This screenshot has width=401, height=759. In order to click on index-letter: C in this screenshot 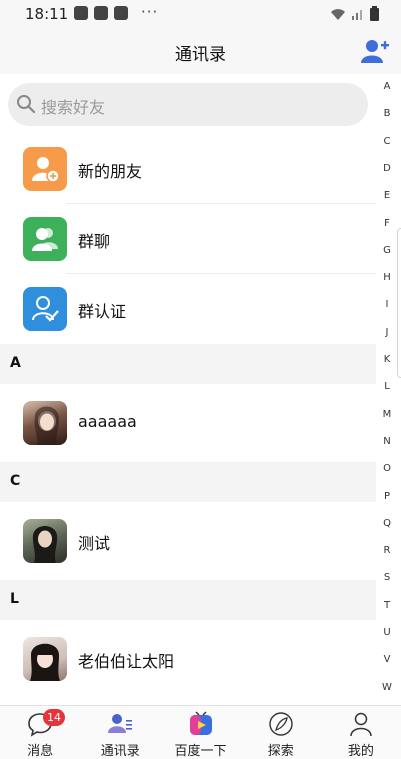, I will do `click(387, 141)`.